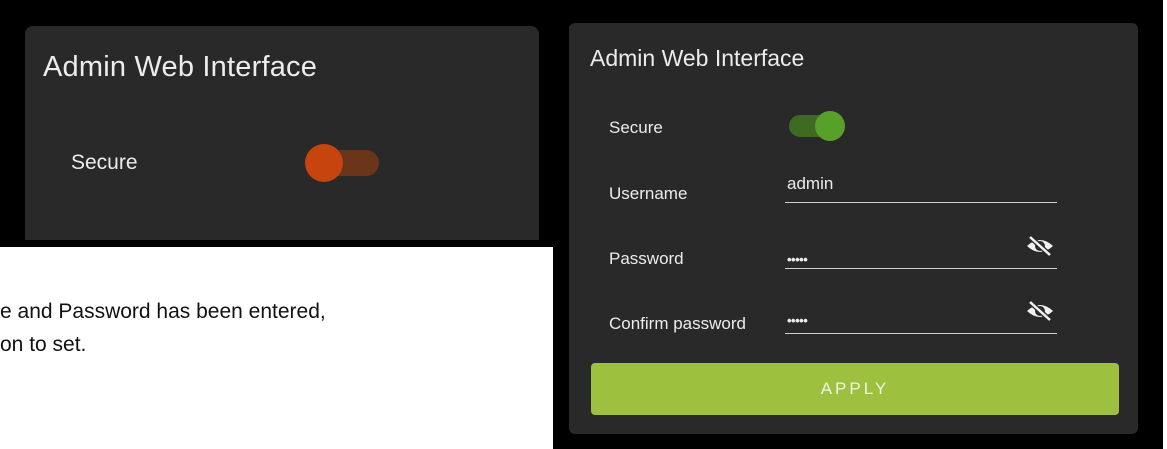 This screenshot has width=1167, height=449. What do you see at coordinates (324, 163) in the screenshot?
I see `left-secure-toggle-knob` at bounding box center [324, 163].